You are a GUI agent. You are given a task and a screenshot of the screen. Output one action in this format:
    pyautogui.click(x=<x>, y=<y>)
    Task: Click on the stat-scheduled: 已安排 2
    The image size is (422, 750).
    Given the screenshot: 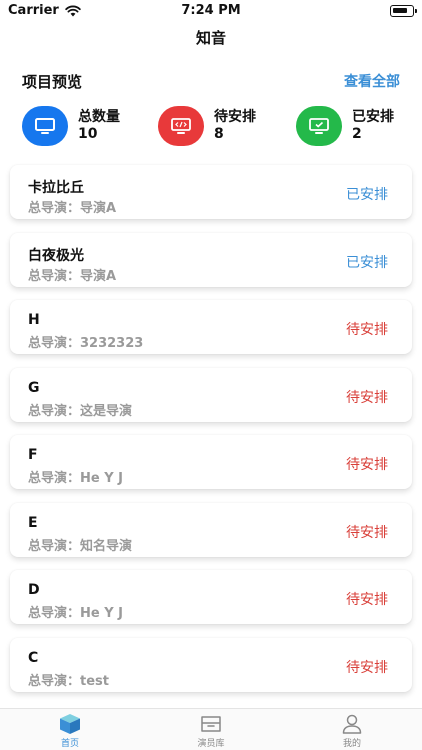 What is the action you would take?
    pyautogui.click(x=345, y=126)
    